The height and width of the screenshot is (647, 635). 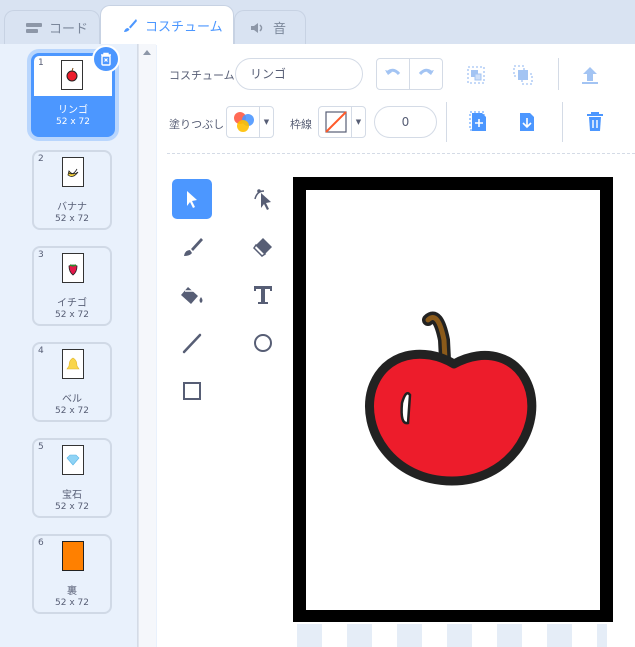 What do you see at coordinates (41, 63) in the screenshot?
I see `costume-number: 1` at bounding box center [41, 63].